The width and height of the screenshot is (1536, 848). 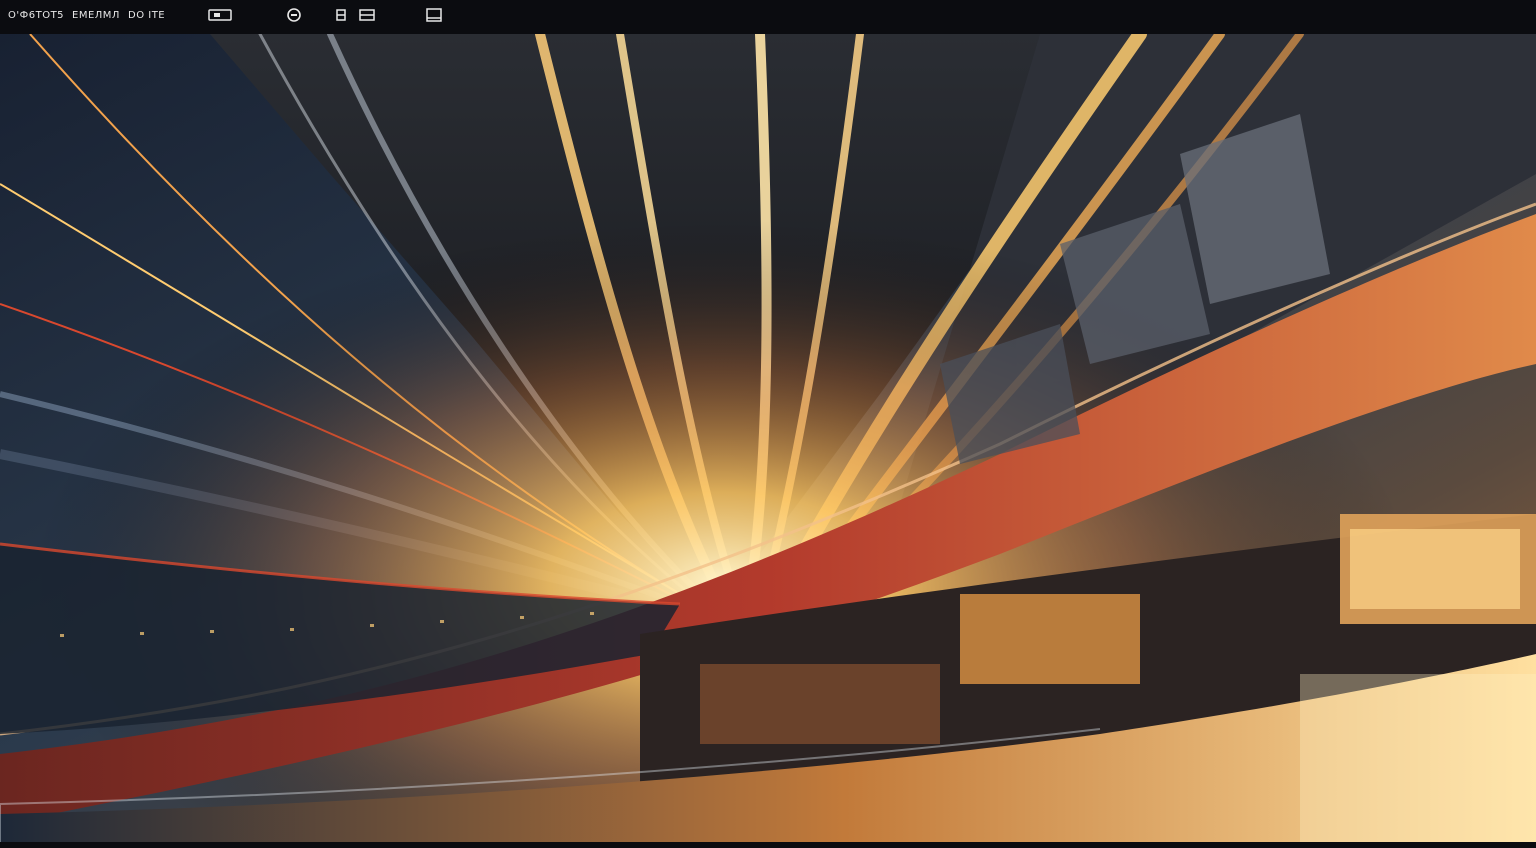 What do you see at coordinates (220, 15) in the screenshot?
I see `window-icon` at bounding box center [220, 15].